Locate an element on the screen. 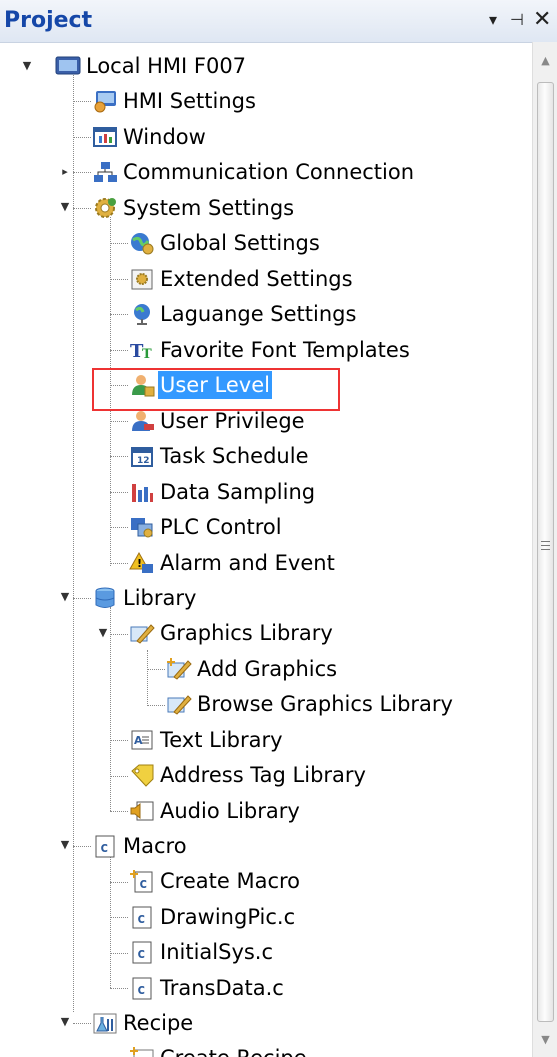 The height and width of the screenshot is (1057, 557). tree-item-create-macro: c Create Macro is located at coordinates (215, 881).